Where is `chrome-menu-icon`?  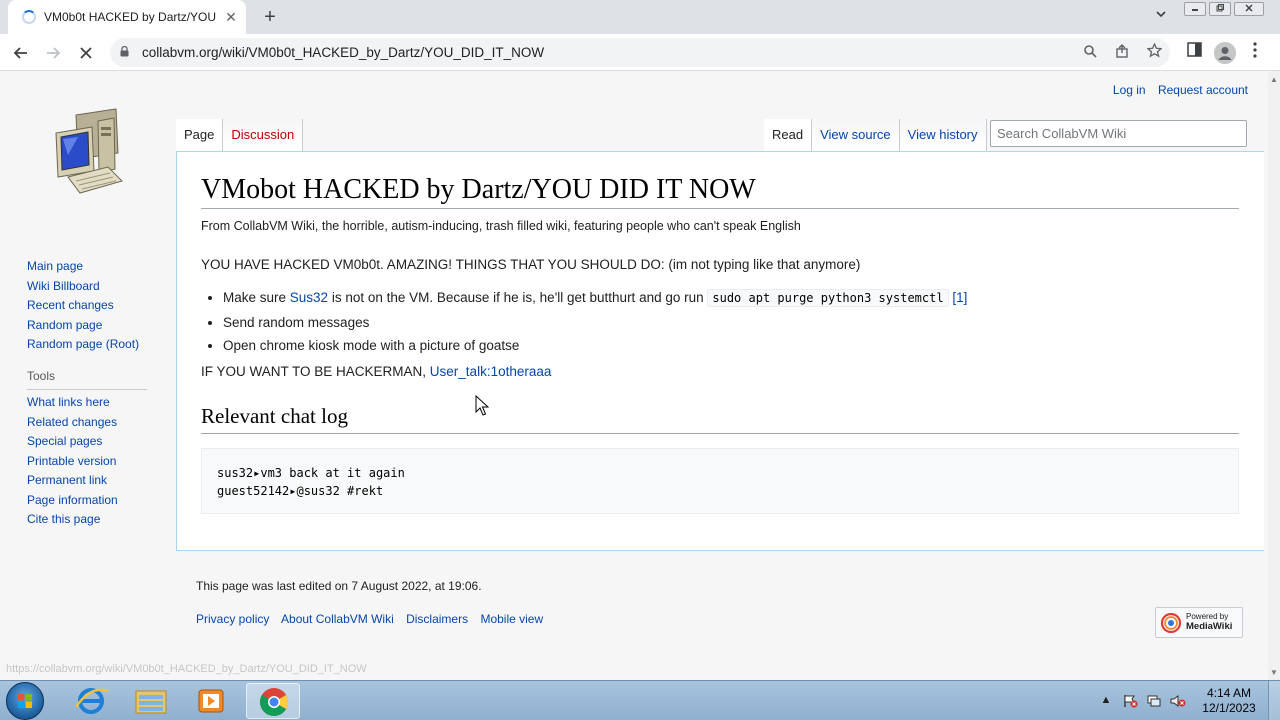 chrome-menu-icon is located at coordinates (1255, 53).